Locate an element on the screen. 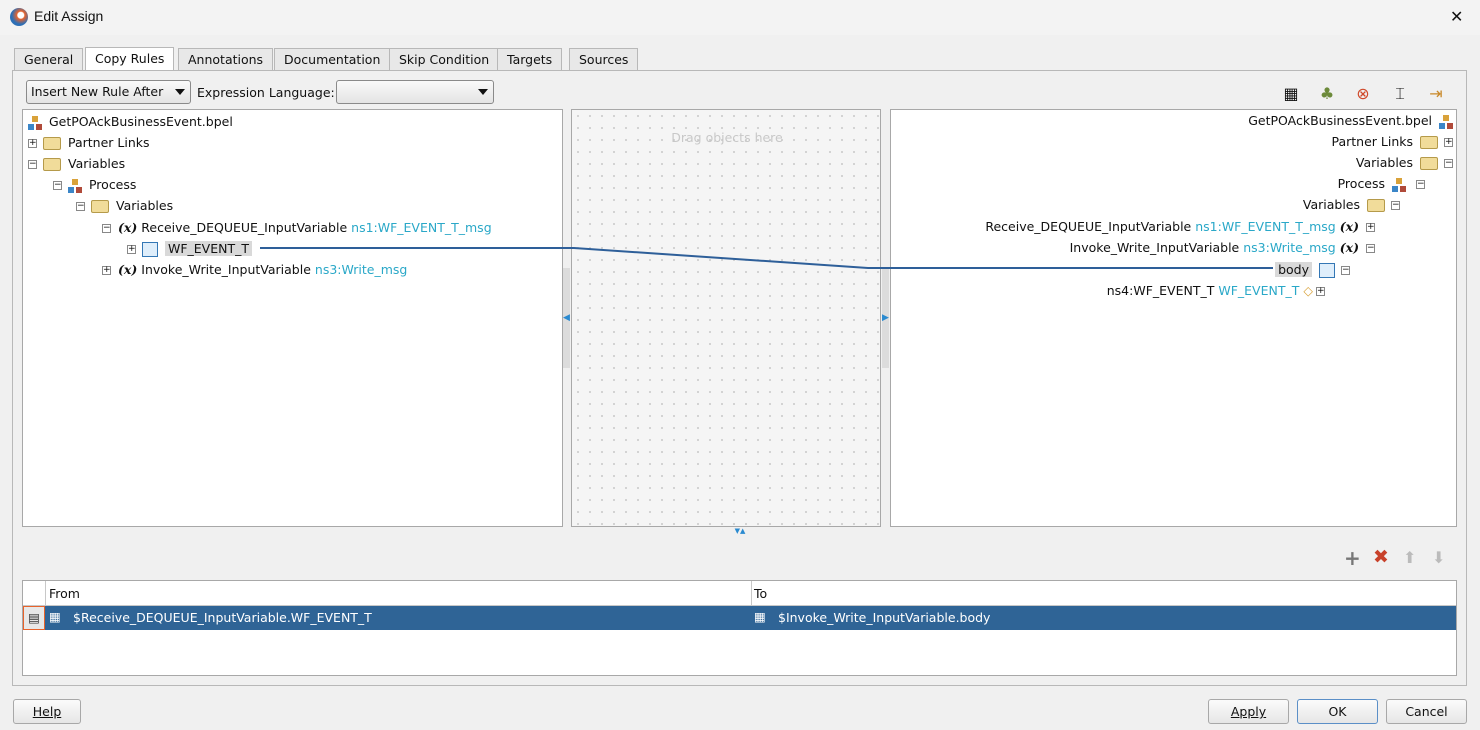  cancel-button: Cancel is located at coordinates (1426, 711).